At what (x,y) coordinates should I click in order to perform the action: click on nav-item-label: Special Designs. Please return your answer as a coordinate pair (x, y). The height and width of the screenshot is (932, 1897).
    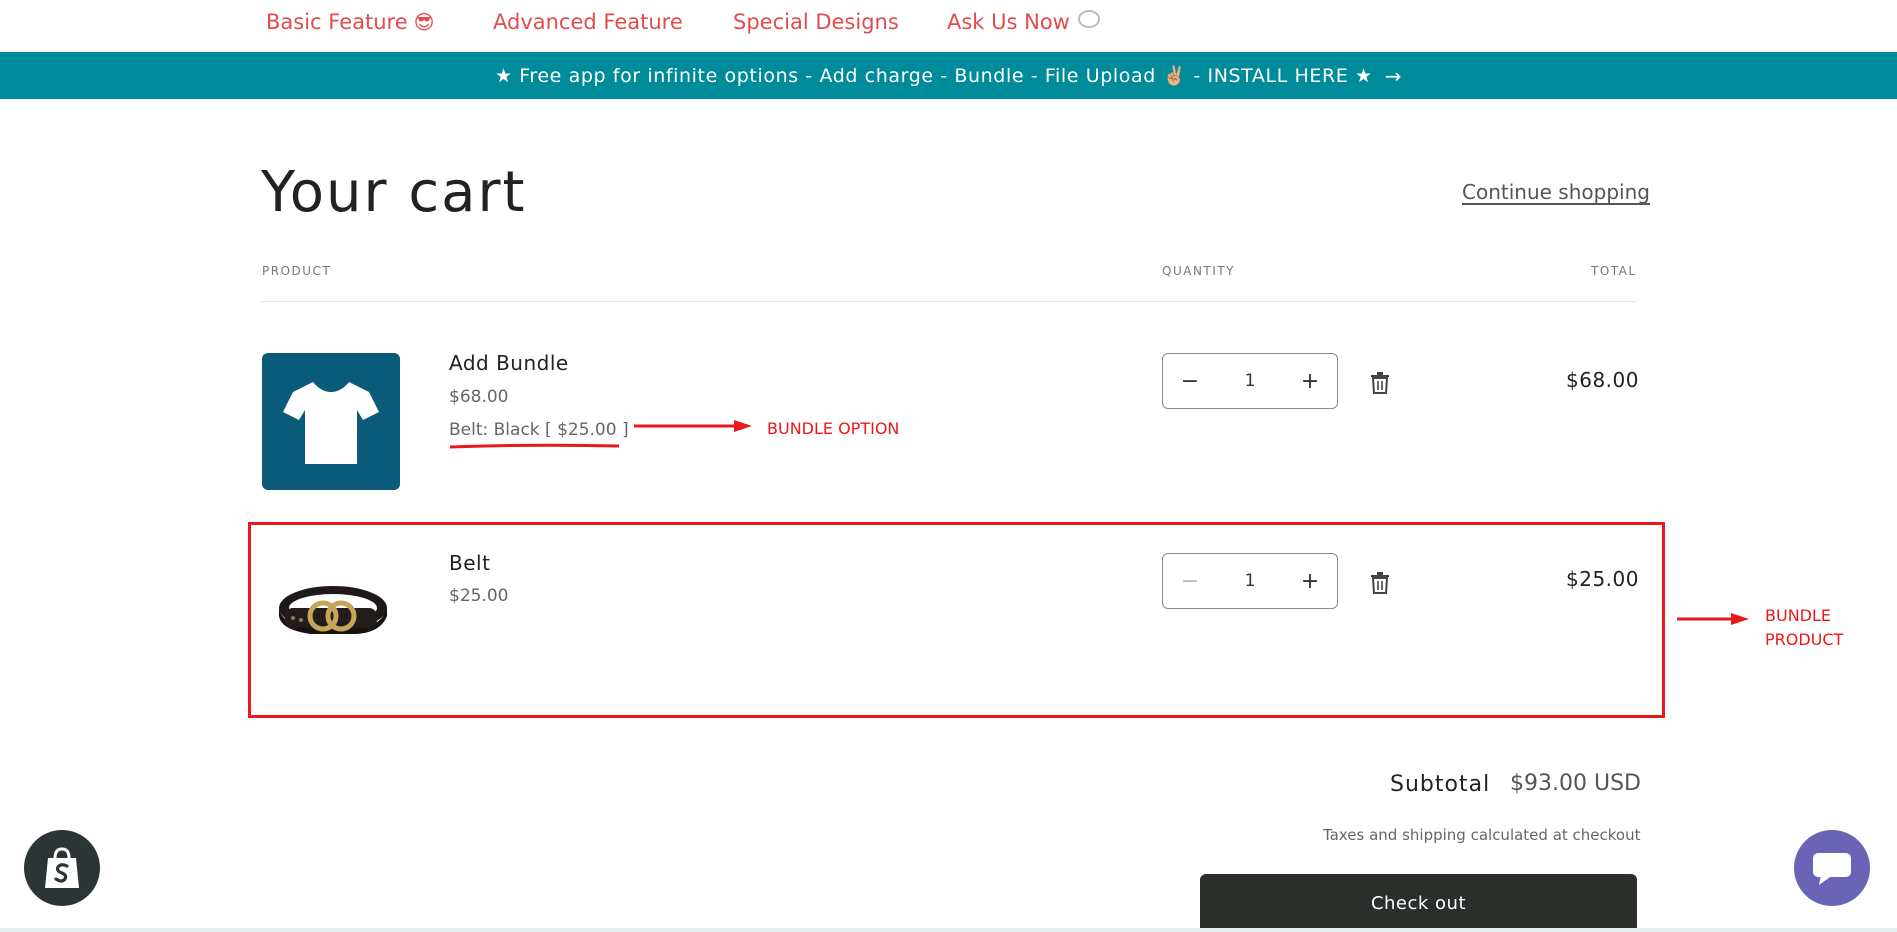
    Looking at the image, I should click on (816, 22).